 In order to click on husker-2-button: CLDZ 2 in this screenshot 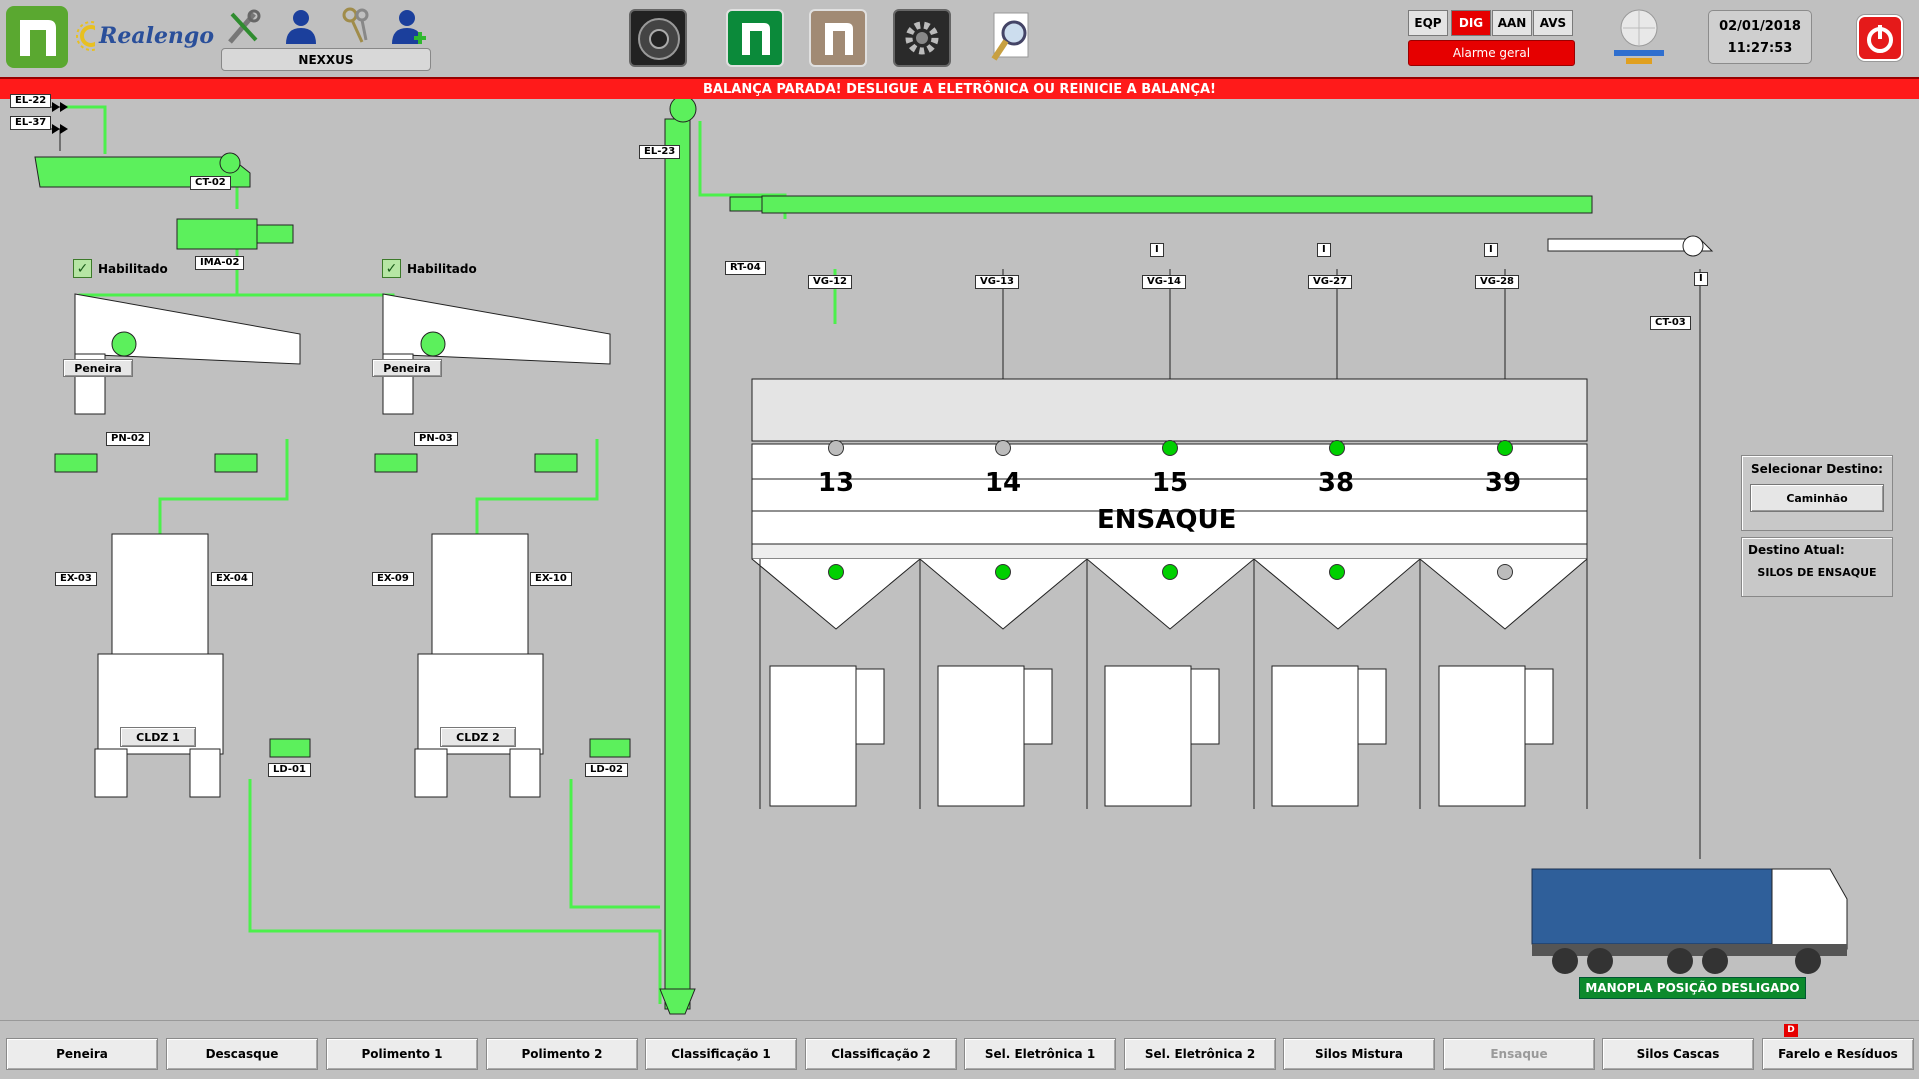, I will do `click(478, 737)`.